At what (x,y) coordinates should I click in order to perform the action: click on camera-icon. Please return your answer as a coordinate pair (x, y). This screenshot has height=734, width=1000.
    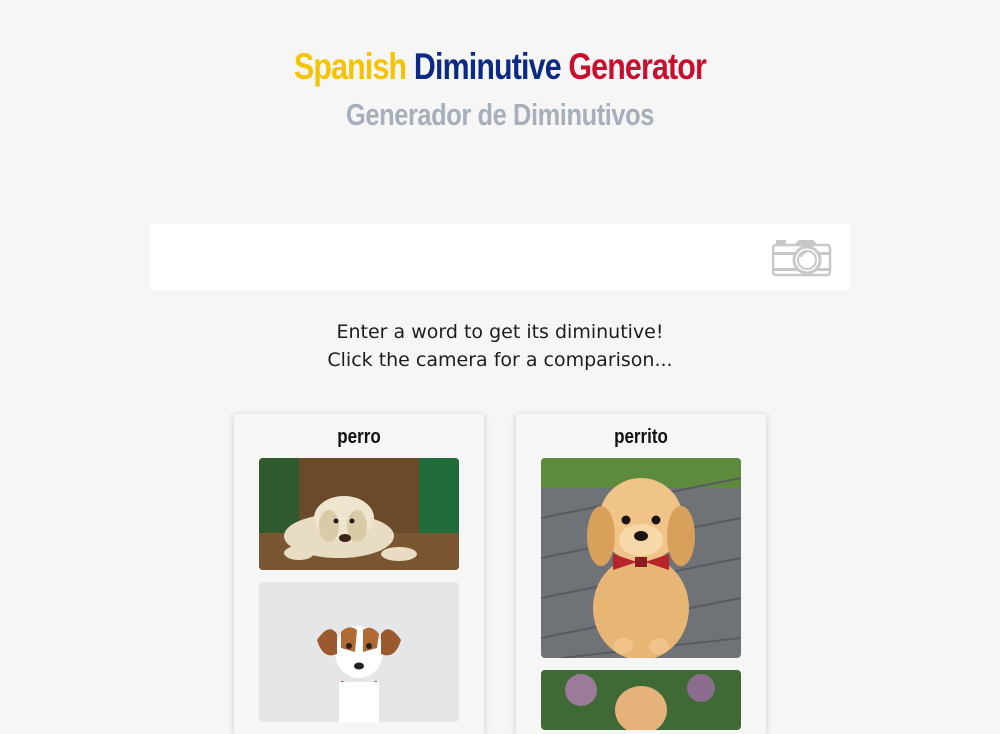
    Looking at the image, I should click on (801, 258).